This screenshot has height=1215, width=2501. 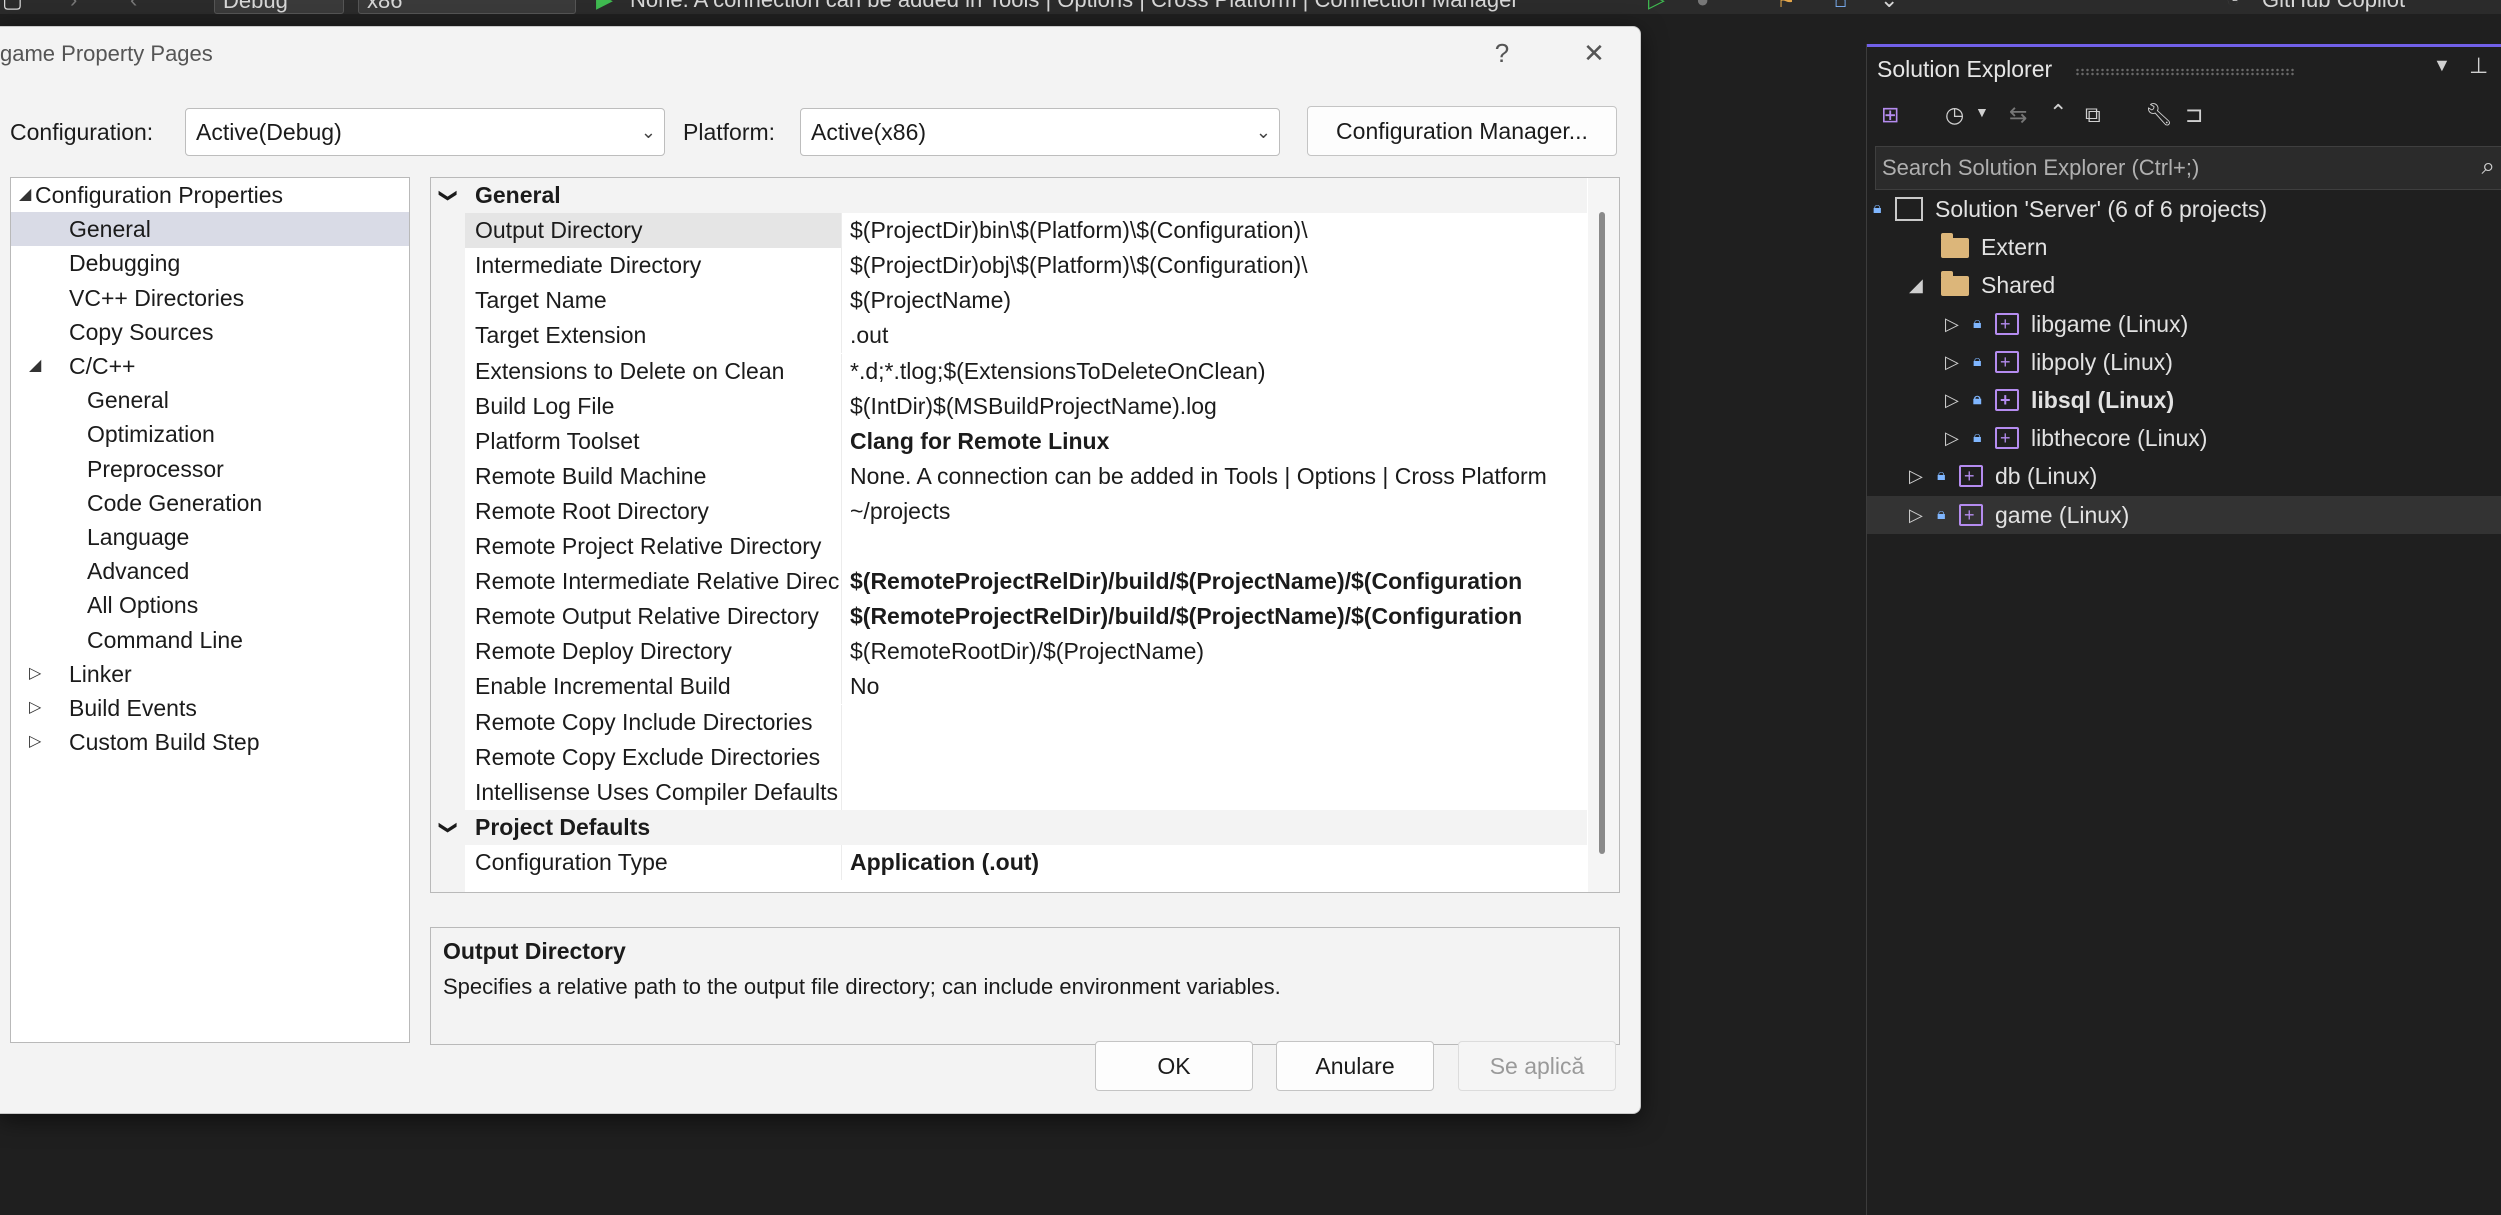 I want to click on solution-tree-item: ▷ 🔒︎ libsql (Linux), so click(x=2184, y=400).